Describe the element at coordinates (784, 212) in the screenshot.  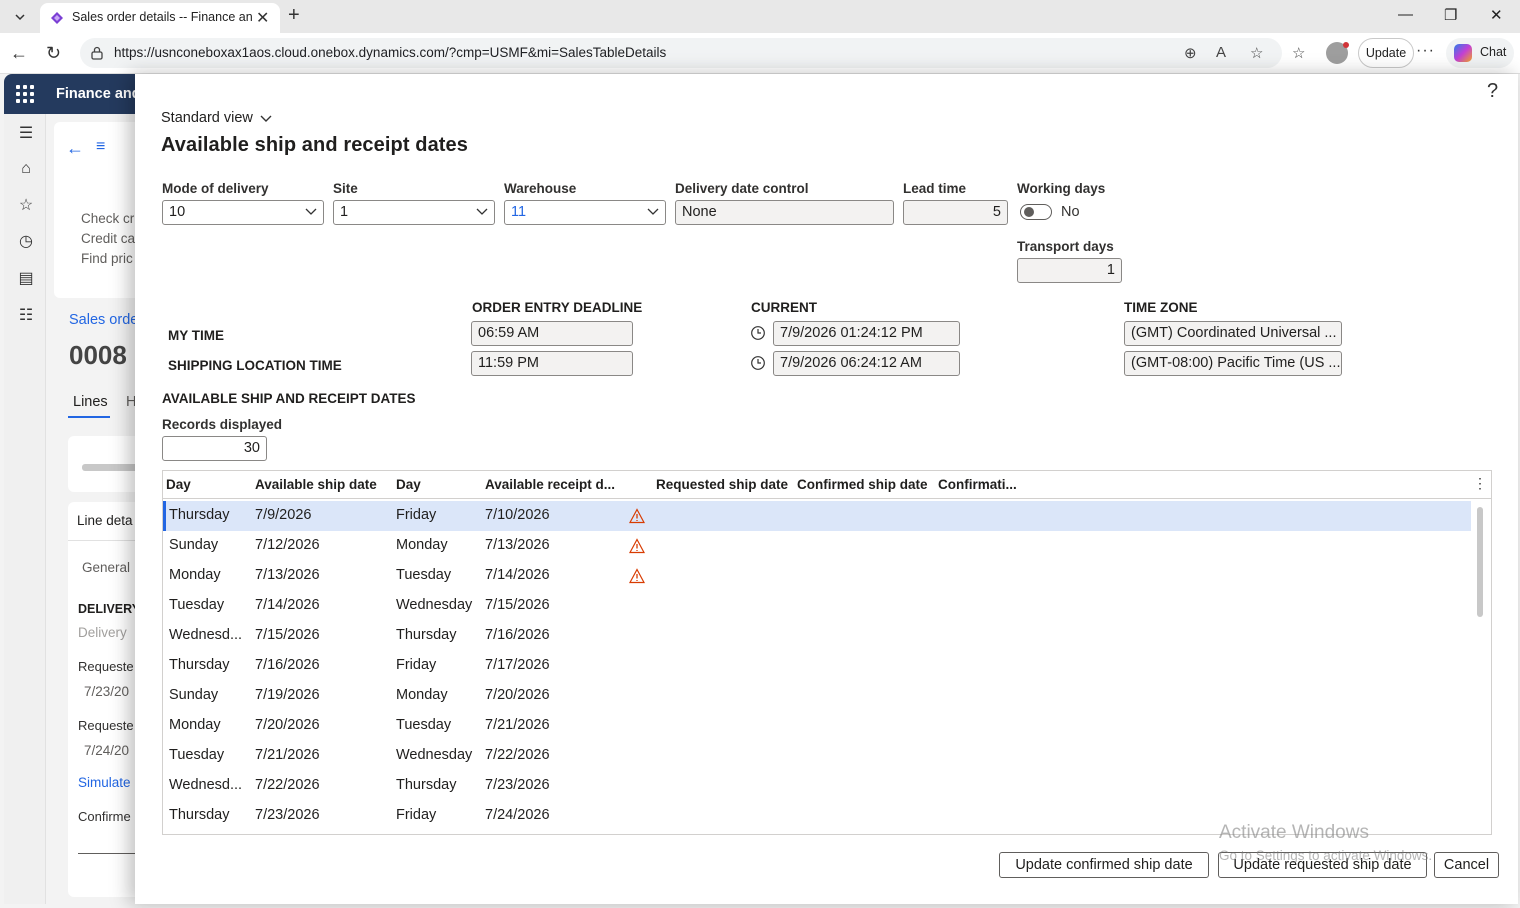
I see `delivery-date-control-field: None` at that location.